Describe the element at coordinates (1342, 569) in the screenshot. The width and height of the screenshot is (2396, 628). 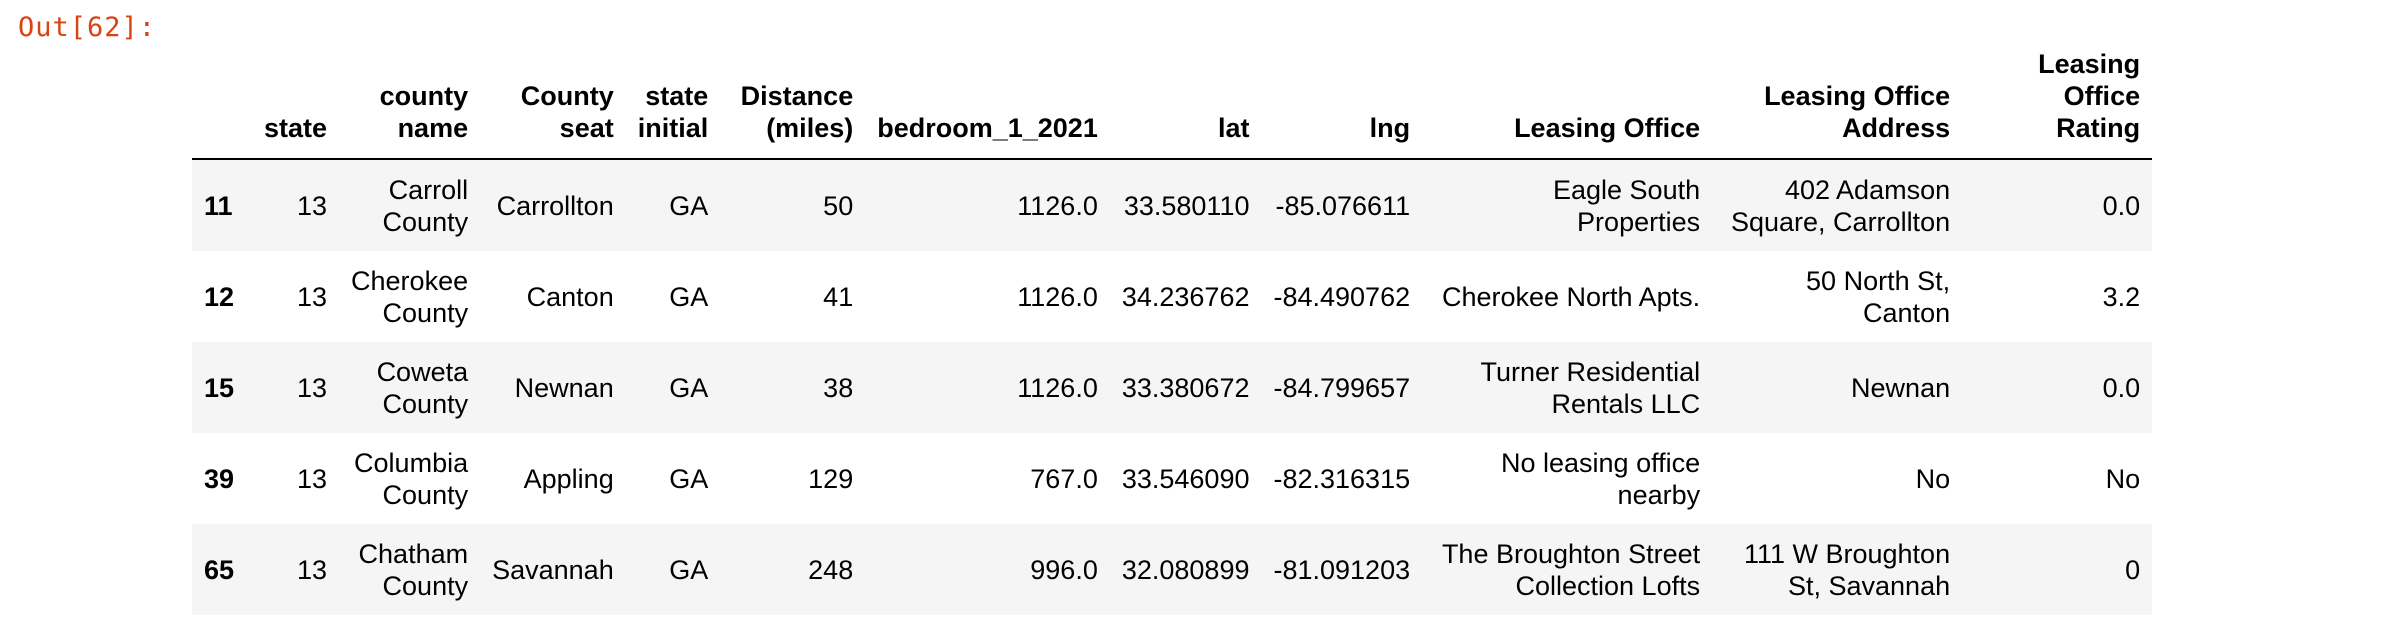
I see `cell-lng: -81.091203` at that location.